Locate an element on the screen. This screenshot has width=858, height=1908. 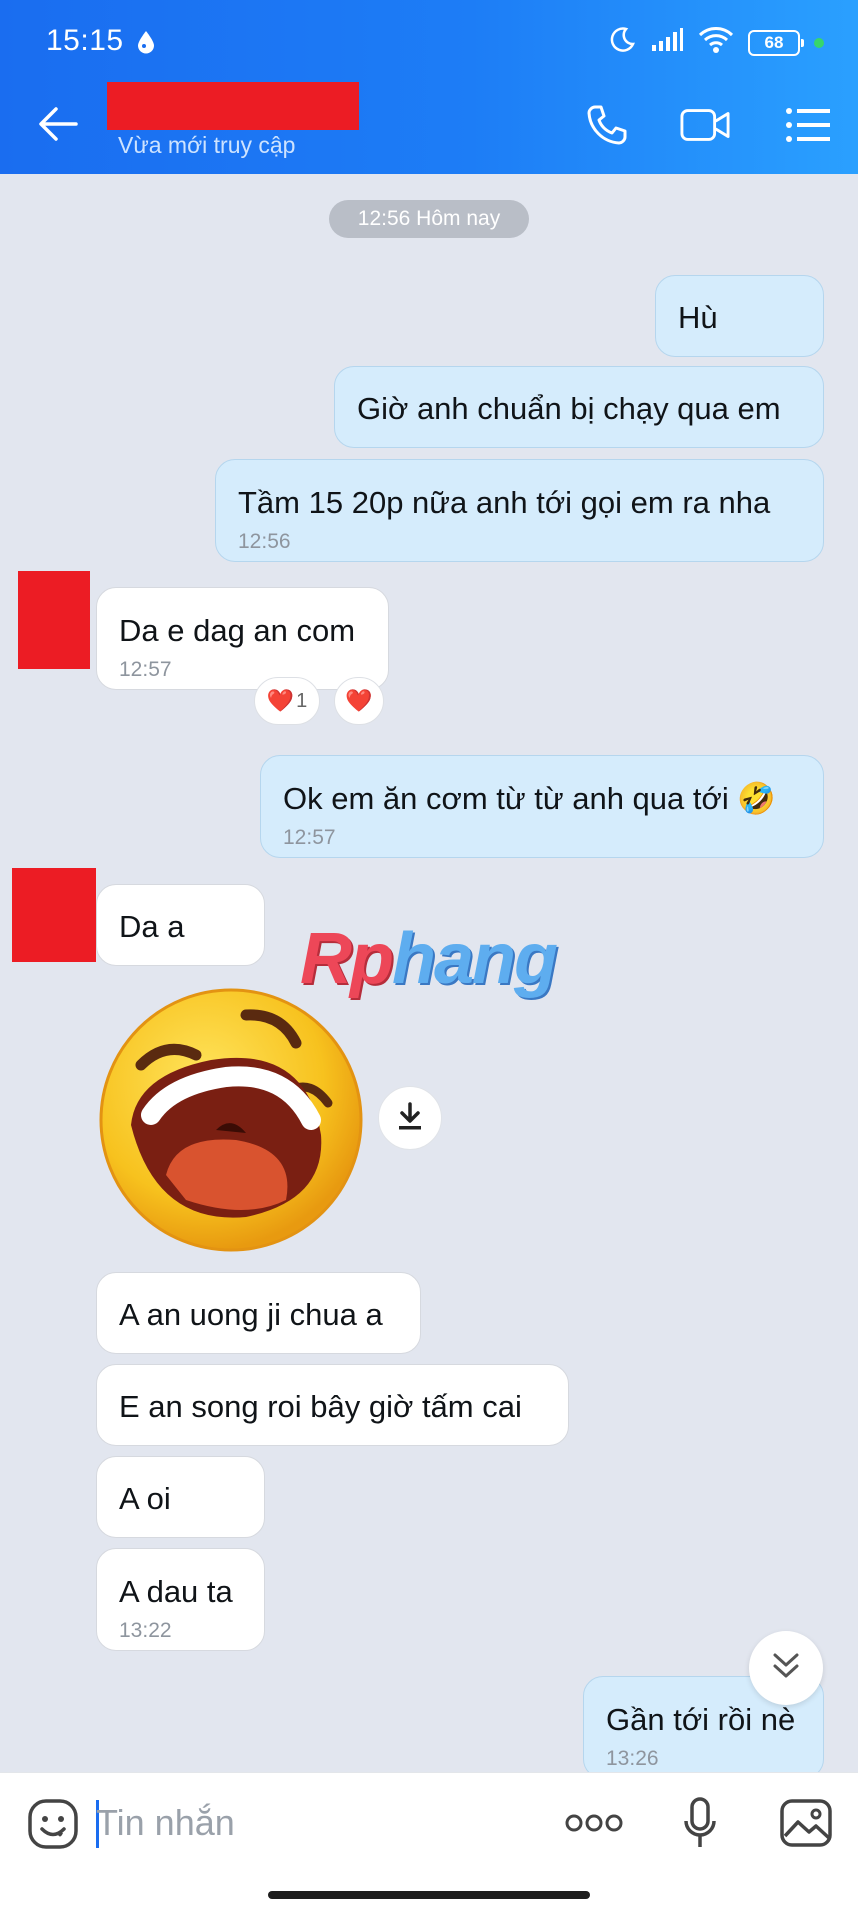
message-bubble-received: A an uong ji chua a is located at coordinates (258, 1313).